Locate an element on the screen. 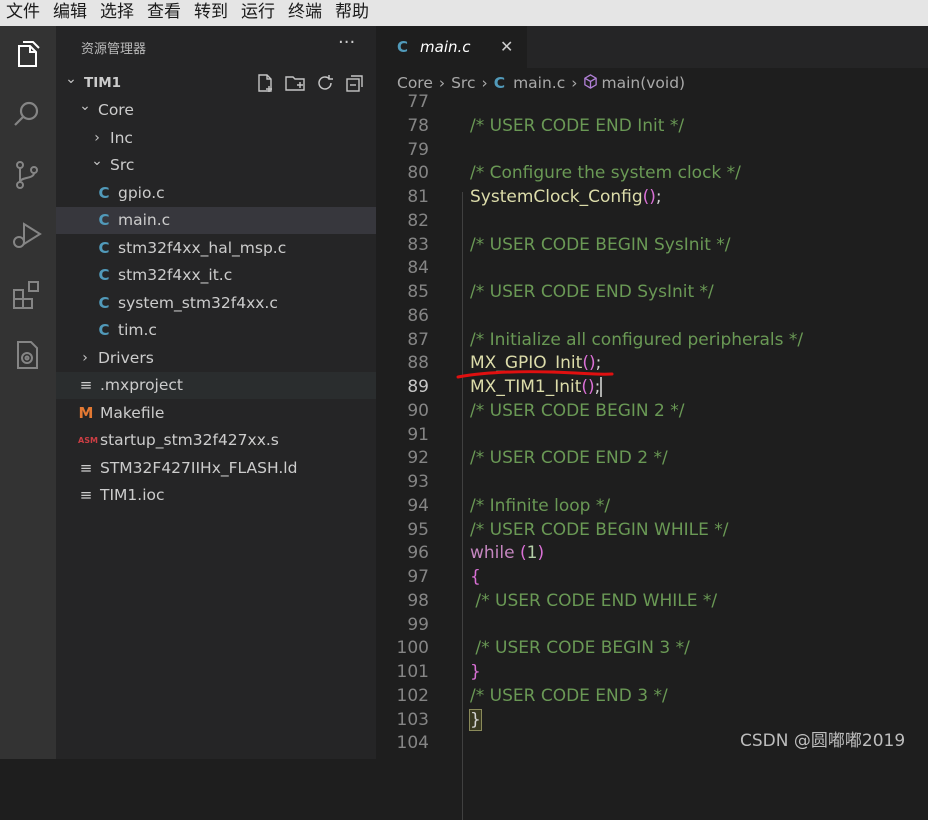  files-icon is located at coordinates (27, 55).